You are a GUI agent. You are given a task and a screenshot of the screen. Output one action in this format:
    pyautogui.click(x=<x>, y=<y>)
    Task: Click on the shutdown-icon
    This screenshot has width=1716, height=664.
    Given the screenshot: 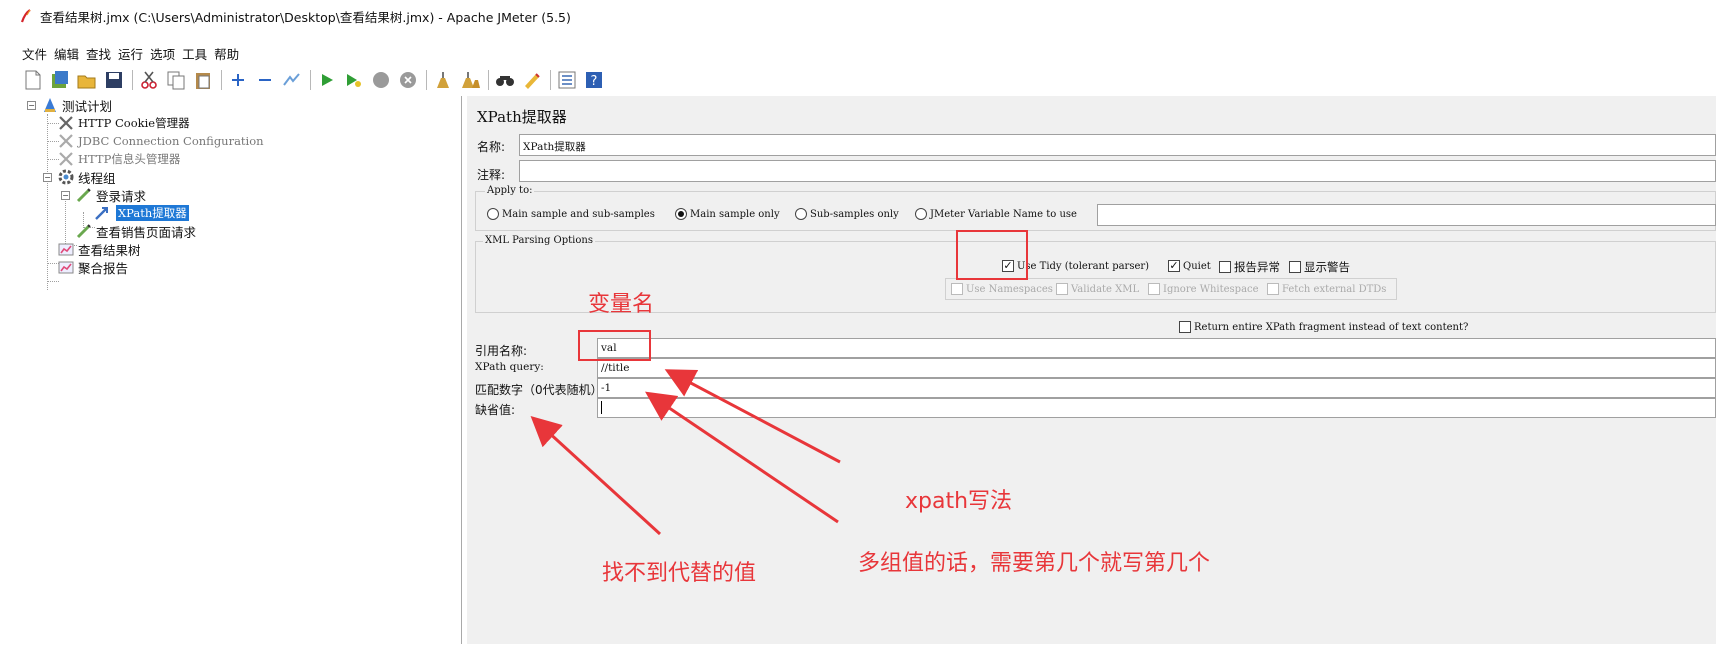 What is the action you would take?
    pyautogui.click(x=408, y=80)
    